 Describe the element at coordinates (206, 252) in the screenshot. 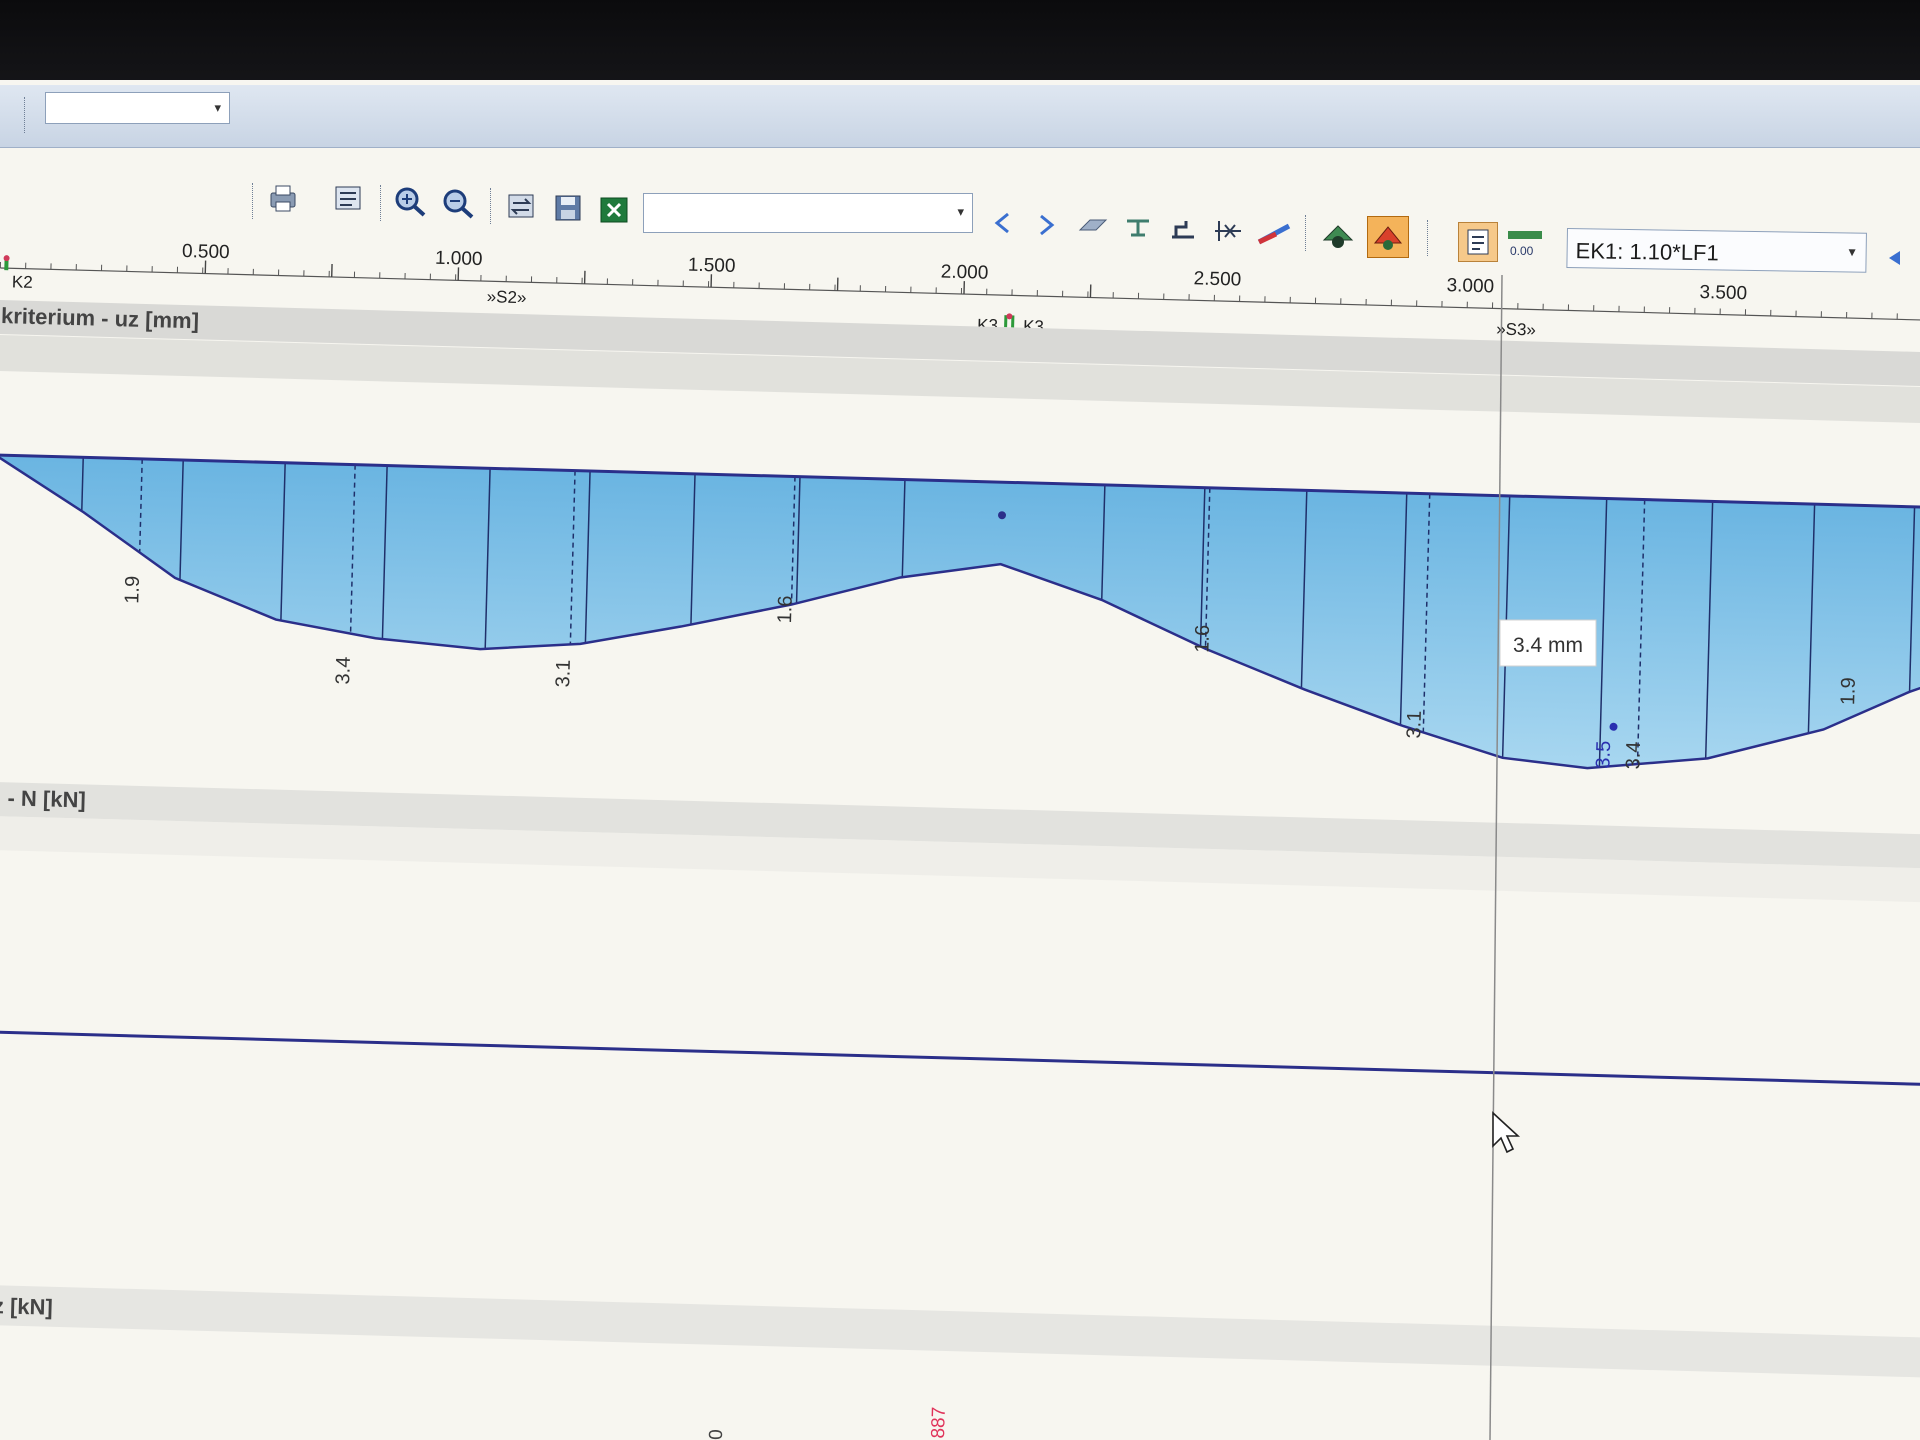

I see `ruler-label: 0.500` at that location.